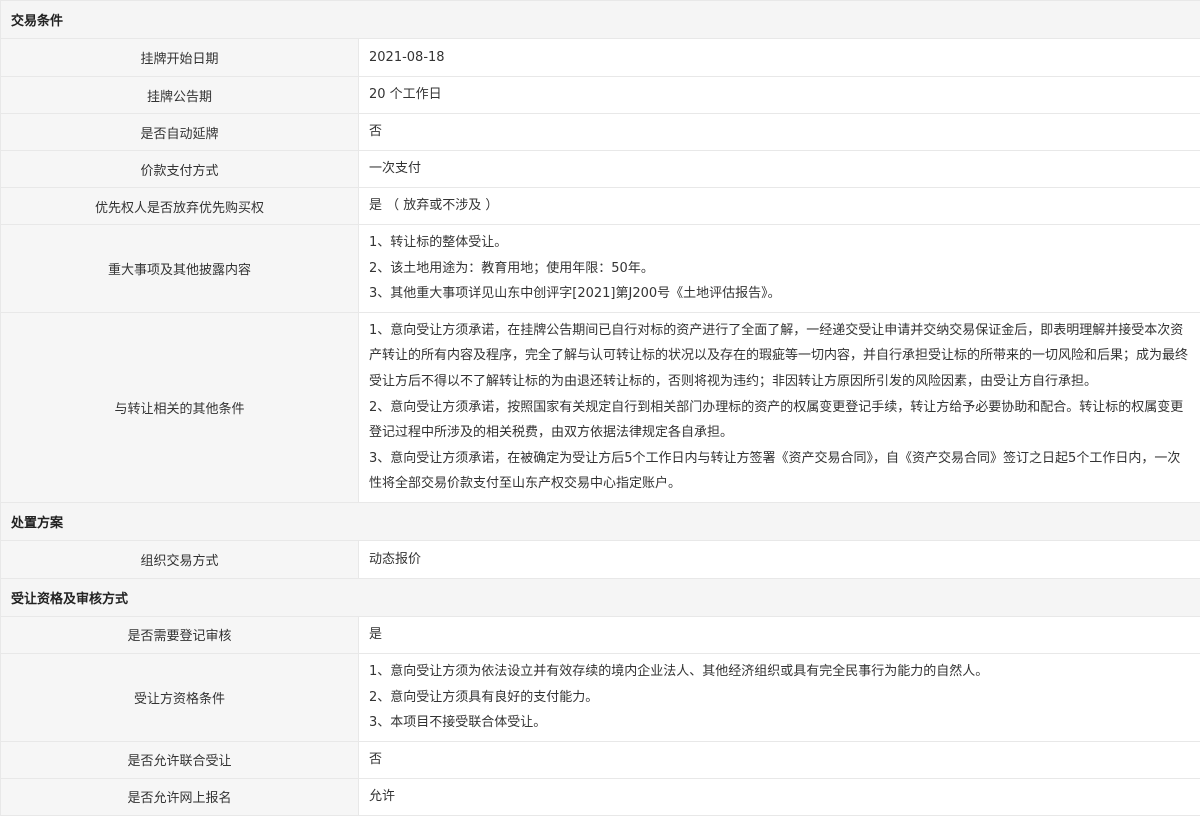  What do you see at coordinates (179, 268) in the screenshot?
I see `row-label: 重大事项及其他披露内容` at bounding box center [179, 268].